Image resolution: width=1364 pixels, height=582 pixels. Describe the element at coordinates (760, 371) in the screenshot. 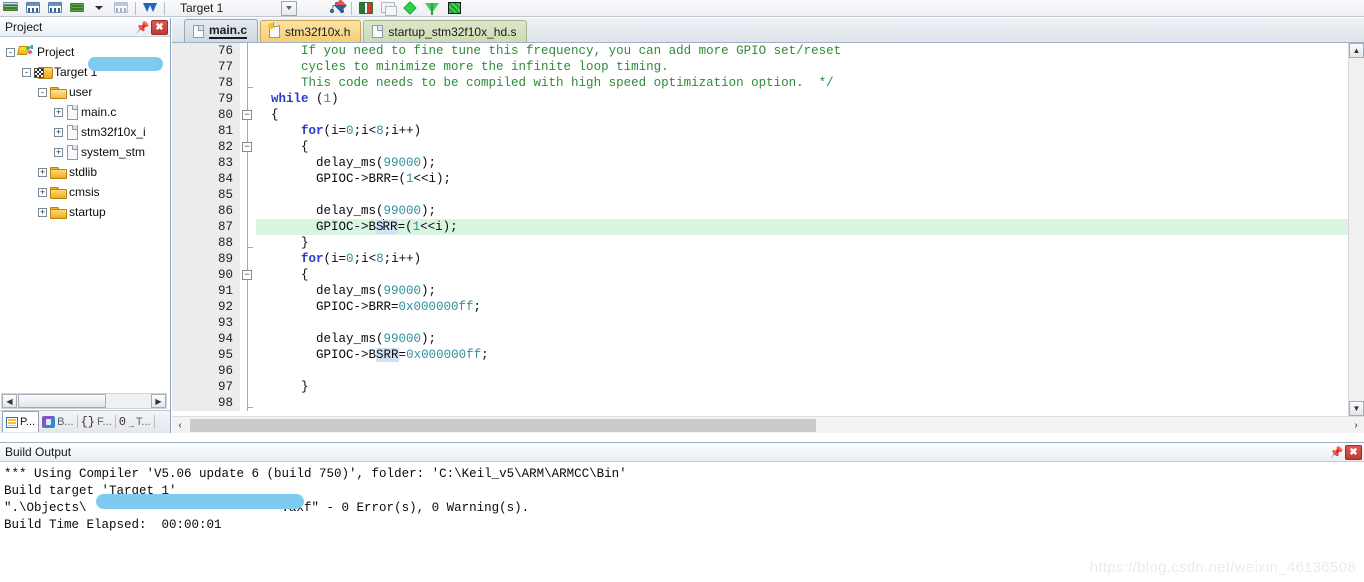

I see `code-line: 96` at that location.